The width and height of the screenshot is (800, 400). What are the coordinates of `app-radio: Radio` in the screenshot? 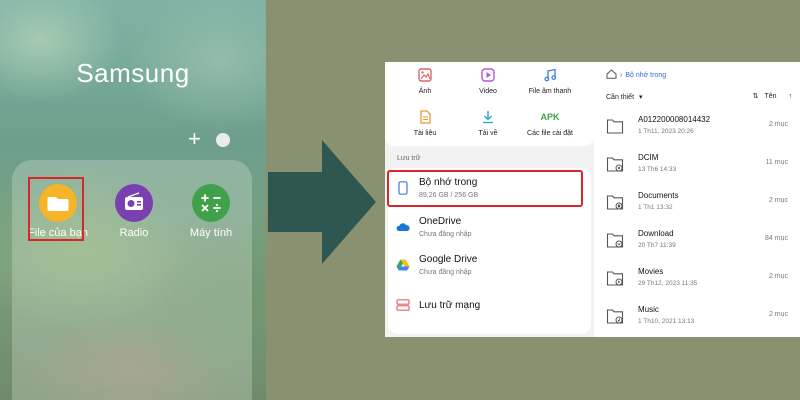 It's located at (134, 211).